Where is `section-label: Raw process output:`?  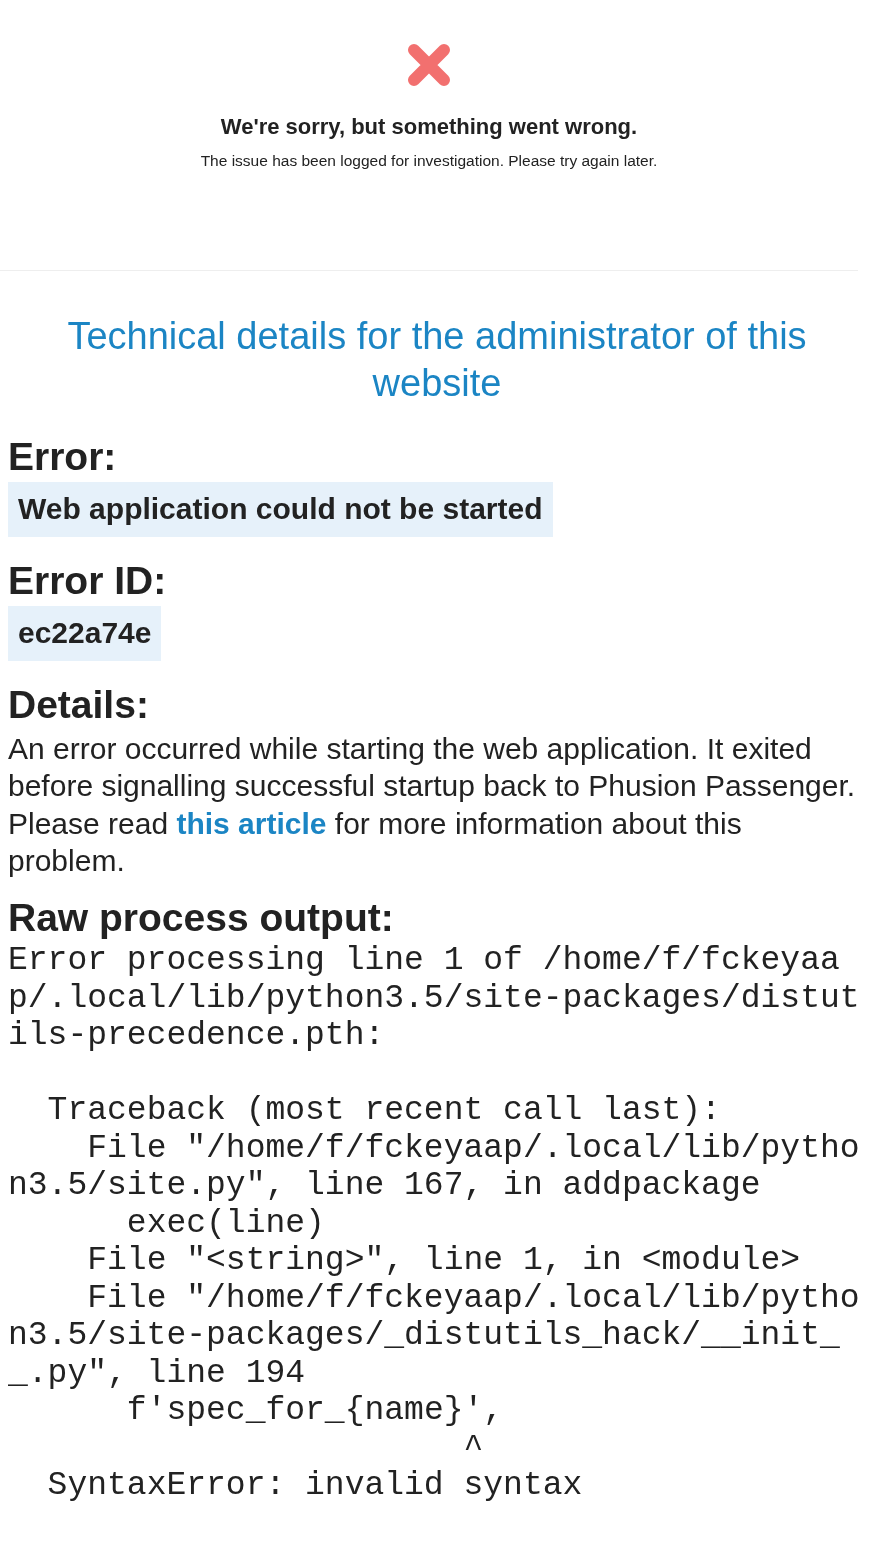 section-label: Raw process output: is located at coordinates (201, 918).